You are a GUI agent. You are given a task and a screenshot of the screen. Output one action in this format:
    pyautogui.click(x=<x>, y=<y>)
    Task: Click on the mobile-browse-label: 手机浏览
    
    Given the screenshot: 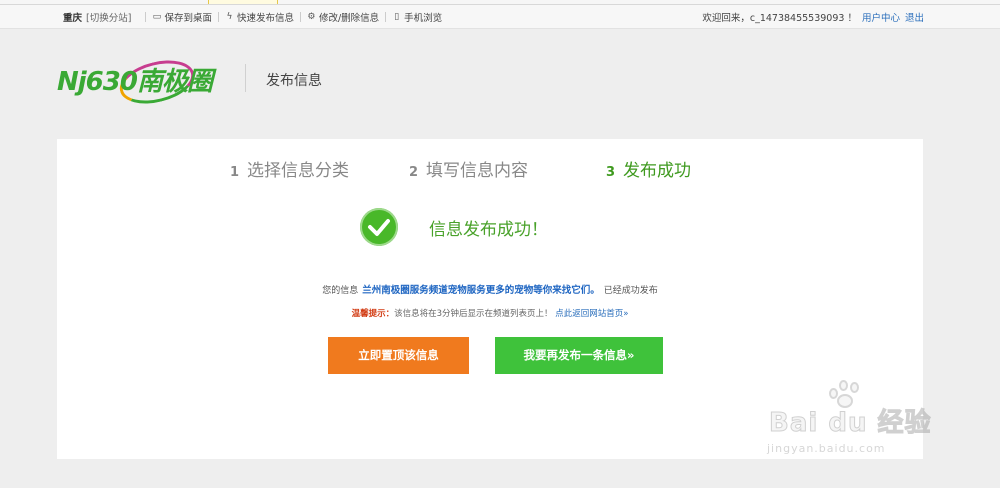 What is the action you would take?
    pyautogui.click(x=423, y=18)
    